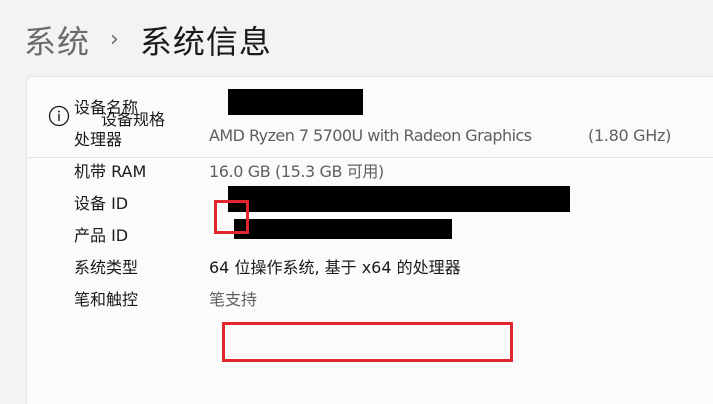  Describe the element at coordinates (205, 42) in the screenshot. I see `page-title: 系统信息` at that location.